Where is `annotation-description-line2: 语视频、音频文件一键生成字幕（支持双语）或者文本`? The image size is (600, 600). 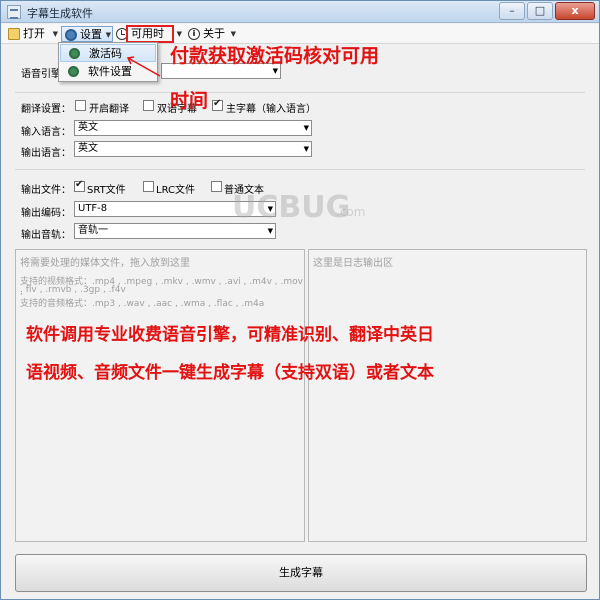
annotation-description-line2: 语视频、音频文件一键生成字幕（支持双语）或者文本 is located at coordinates (230, 373).